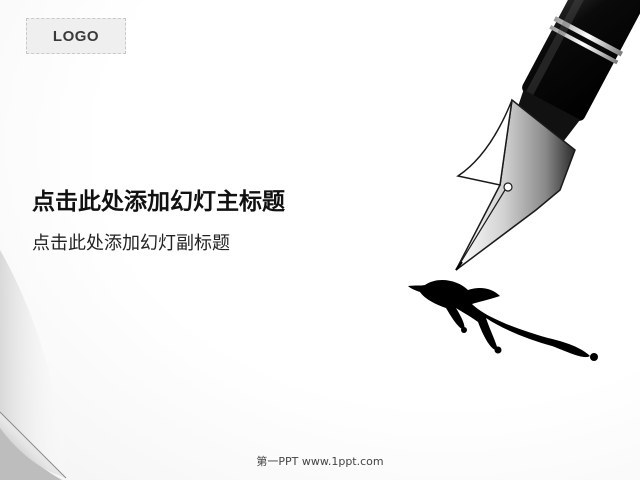 The width and height of the screenshot is (640, 480). I want to click on footer-text: 第一PPT www.1ppt.com, so click(320, 461).